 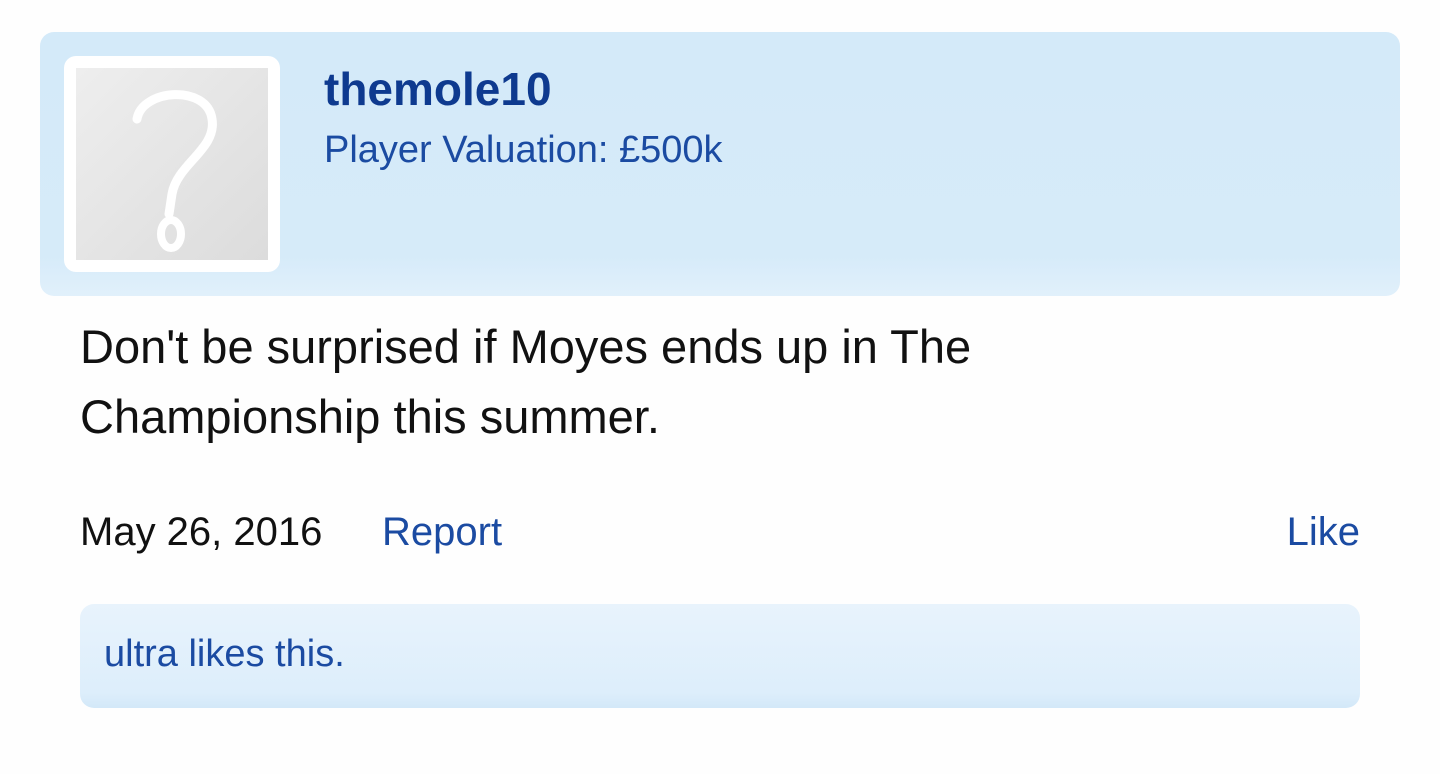 I want to click on avatar, so click(x=172, y=164).